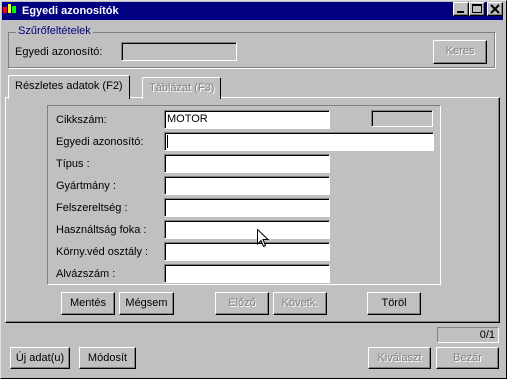 Image resolution: width=507 pixels, height=379 pixels. I want to click on code-display-box, so click(402, 118).